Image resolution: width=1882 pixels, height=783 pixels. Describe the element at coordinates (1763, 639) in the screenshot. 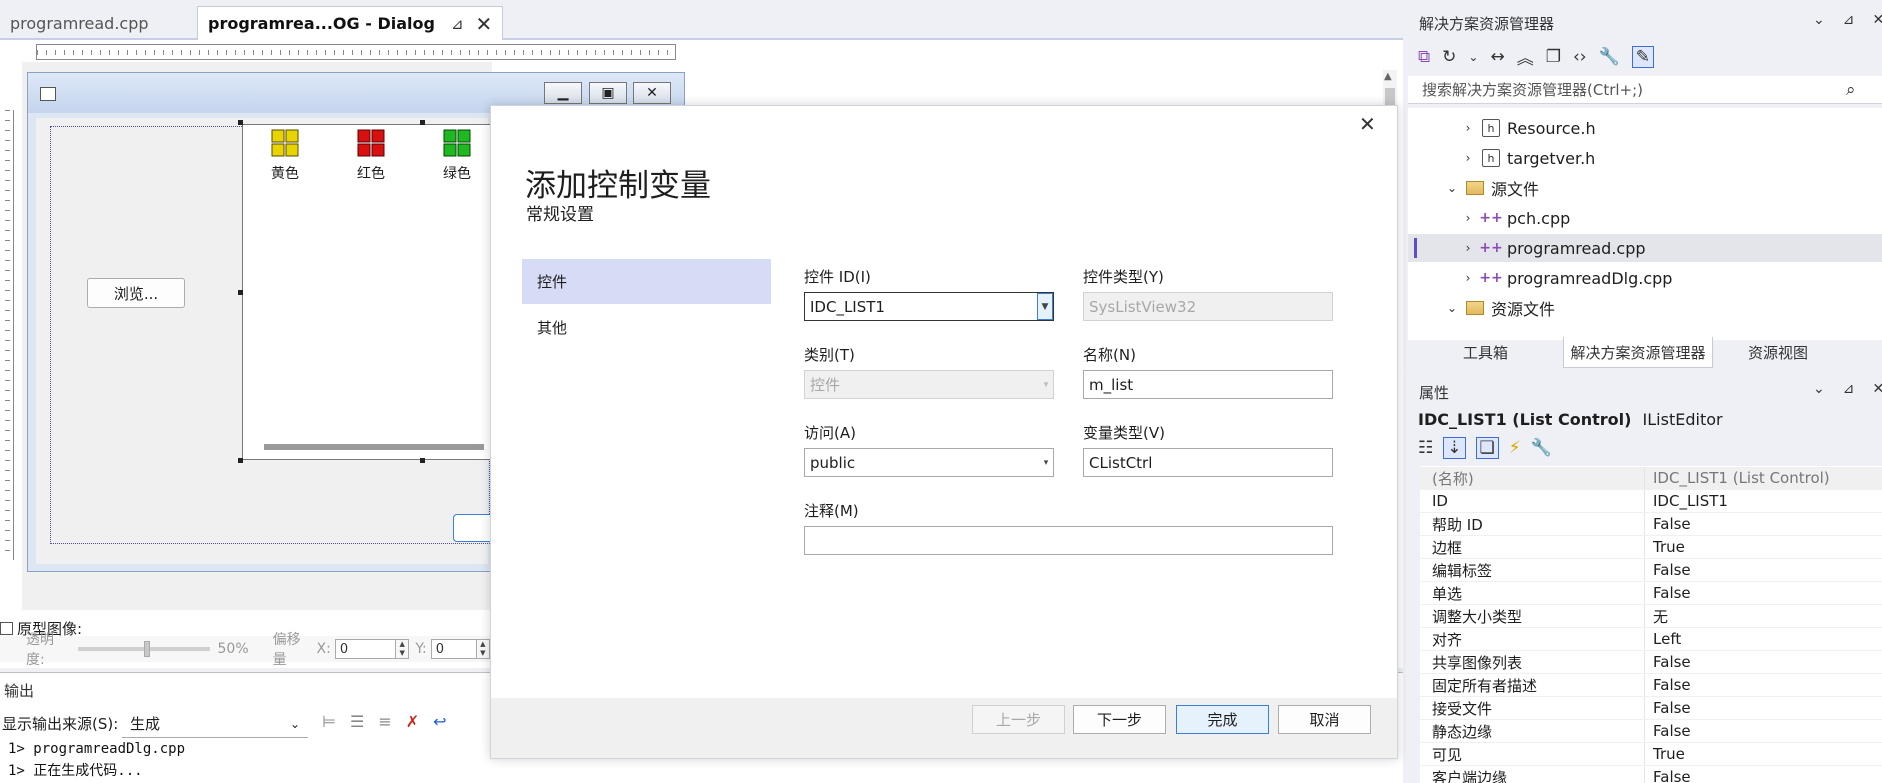

I see `property-value: Left` at that location.